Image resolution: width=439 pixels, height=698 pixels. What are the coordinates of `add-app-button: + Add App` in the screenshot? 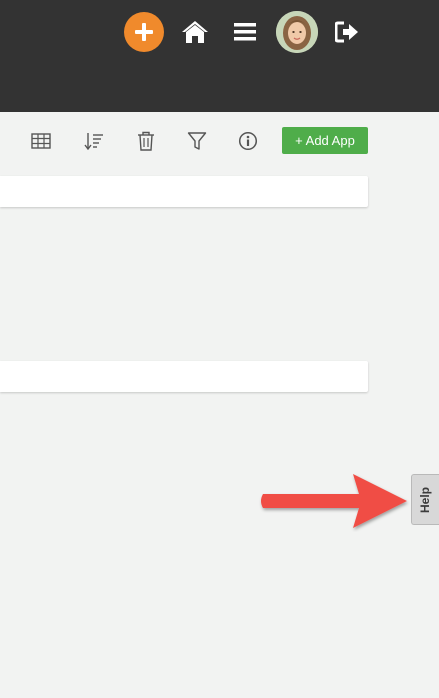 It's located at (325, 140).